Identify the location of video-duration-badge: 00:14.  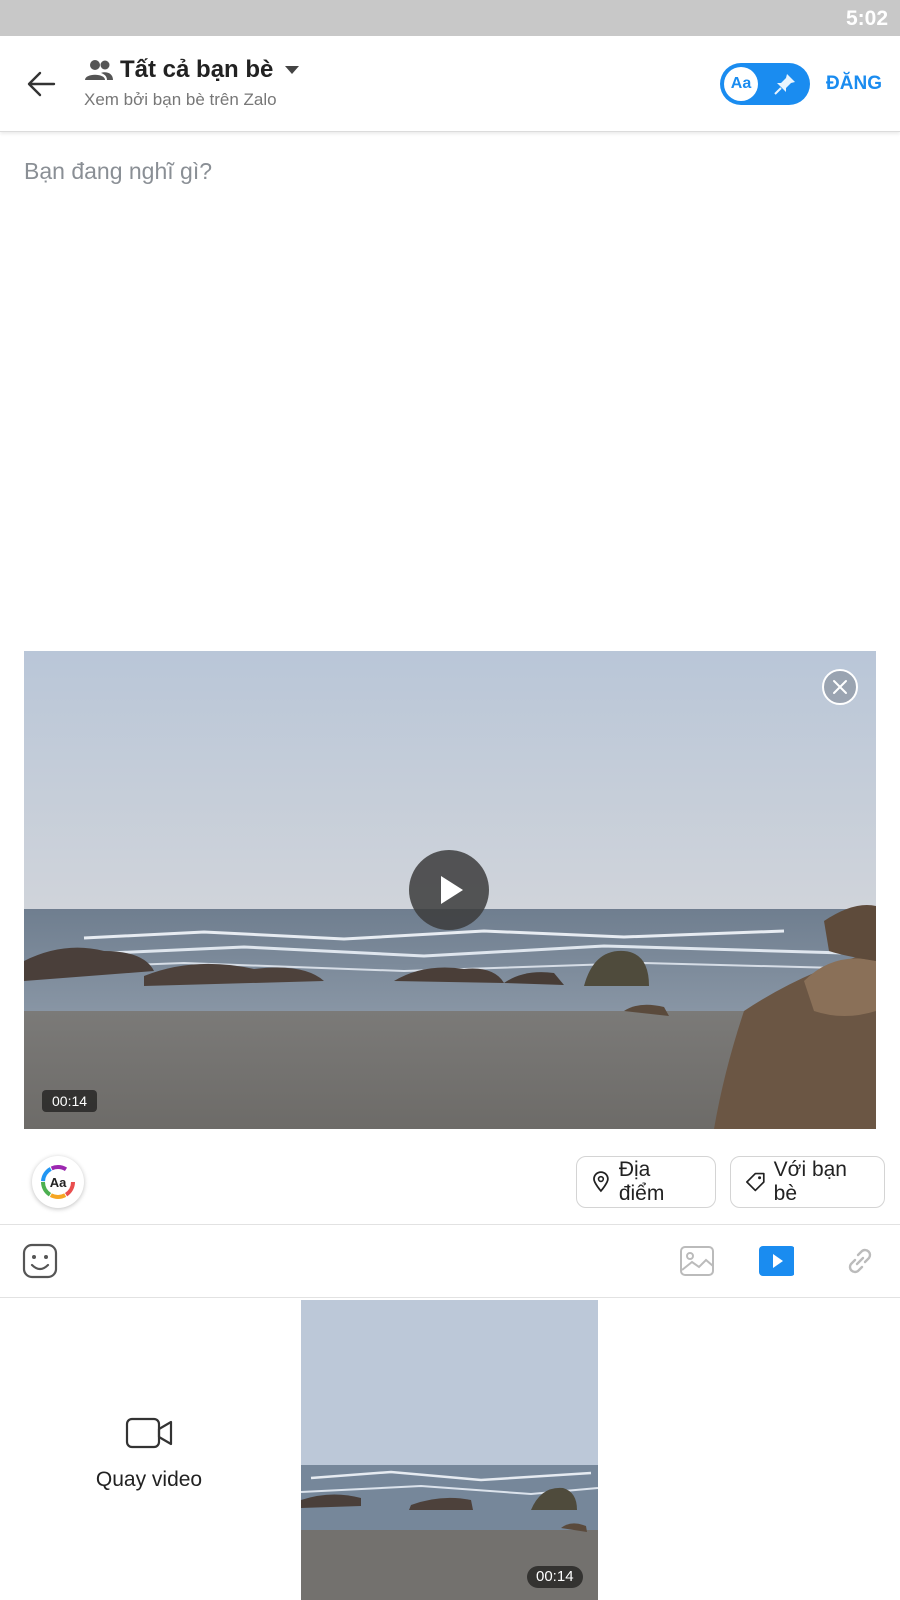
(70, 1101).